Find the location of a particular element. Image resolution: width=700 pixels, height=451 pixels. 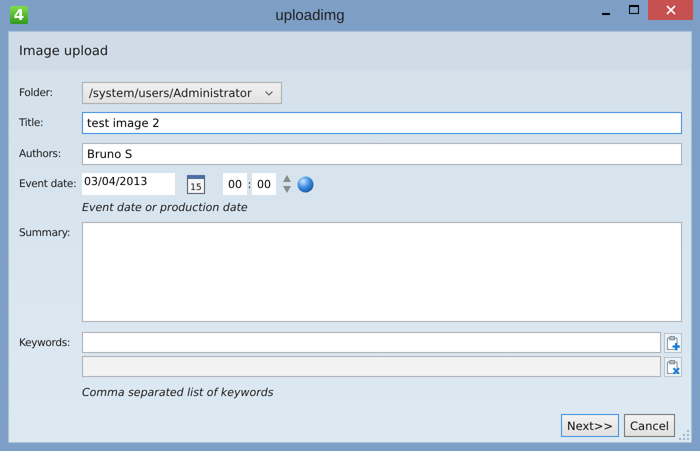

keyword-field is located at coordinates (371, 342).